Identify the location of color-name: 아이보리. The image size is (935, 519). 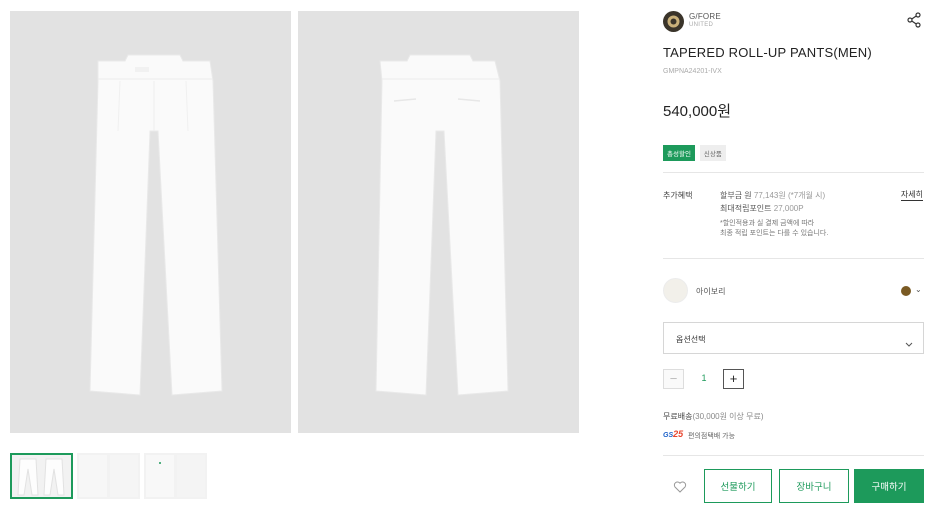
(711, 291).